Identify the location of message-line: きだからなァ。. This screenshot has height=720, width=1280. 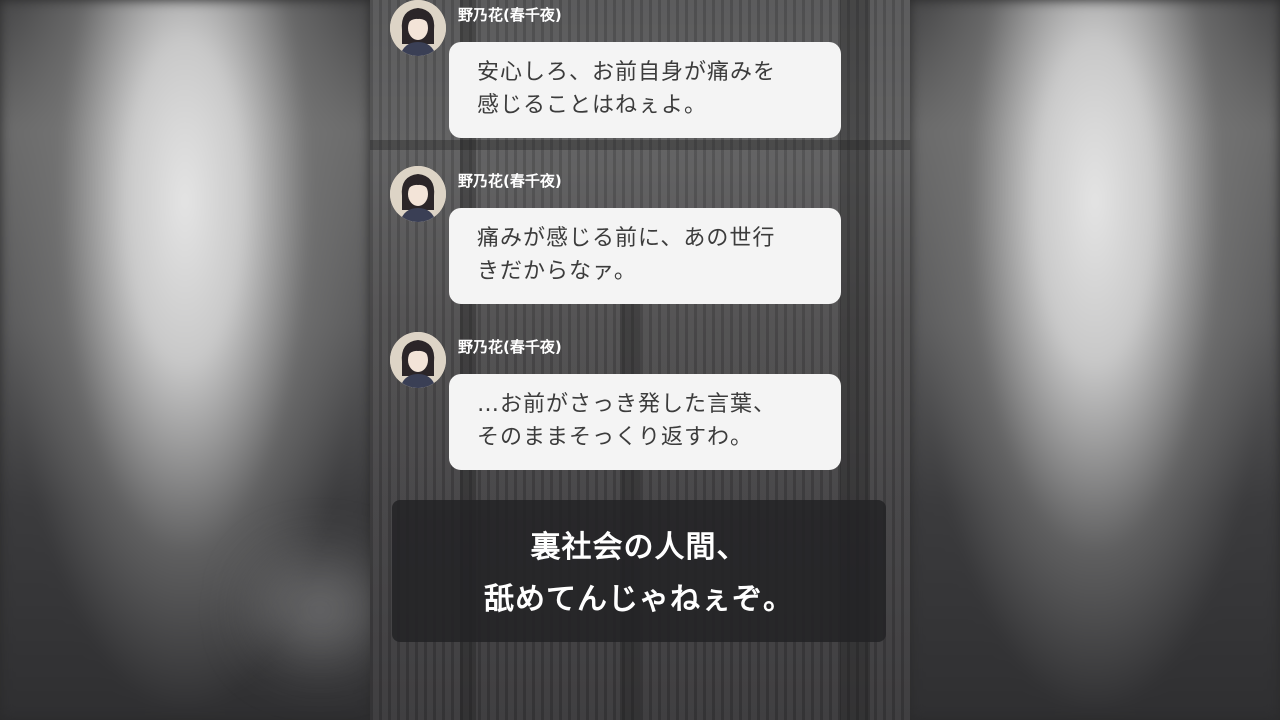
(557, 271).